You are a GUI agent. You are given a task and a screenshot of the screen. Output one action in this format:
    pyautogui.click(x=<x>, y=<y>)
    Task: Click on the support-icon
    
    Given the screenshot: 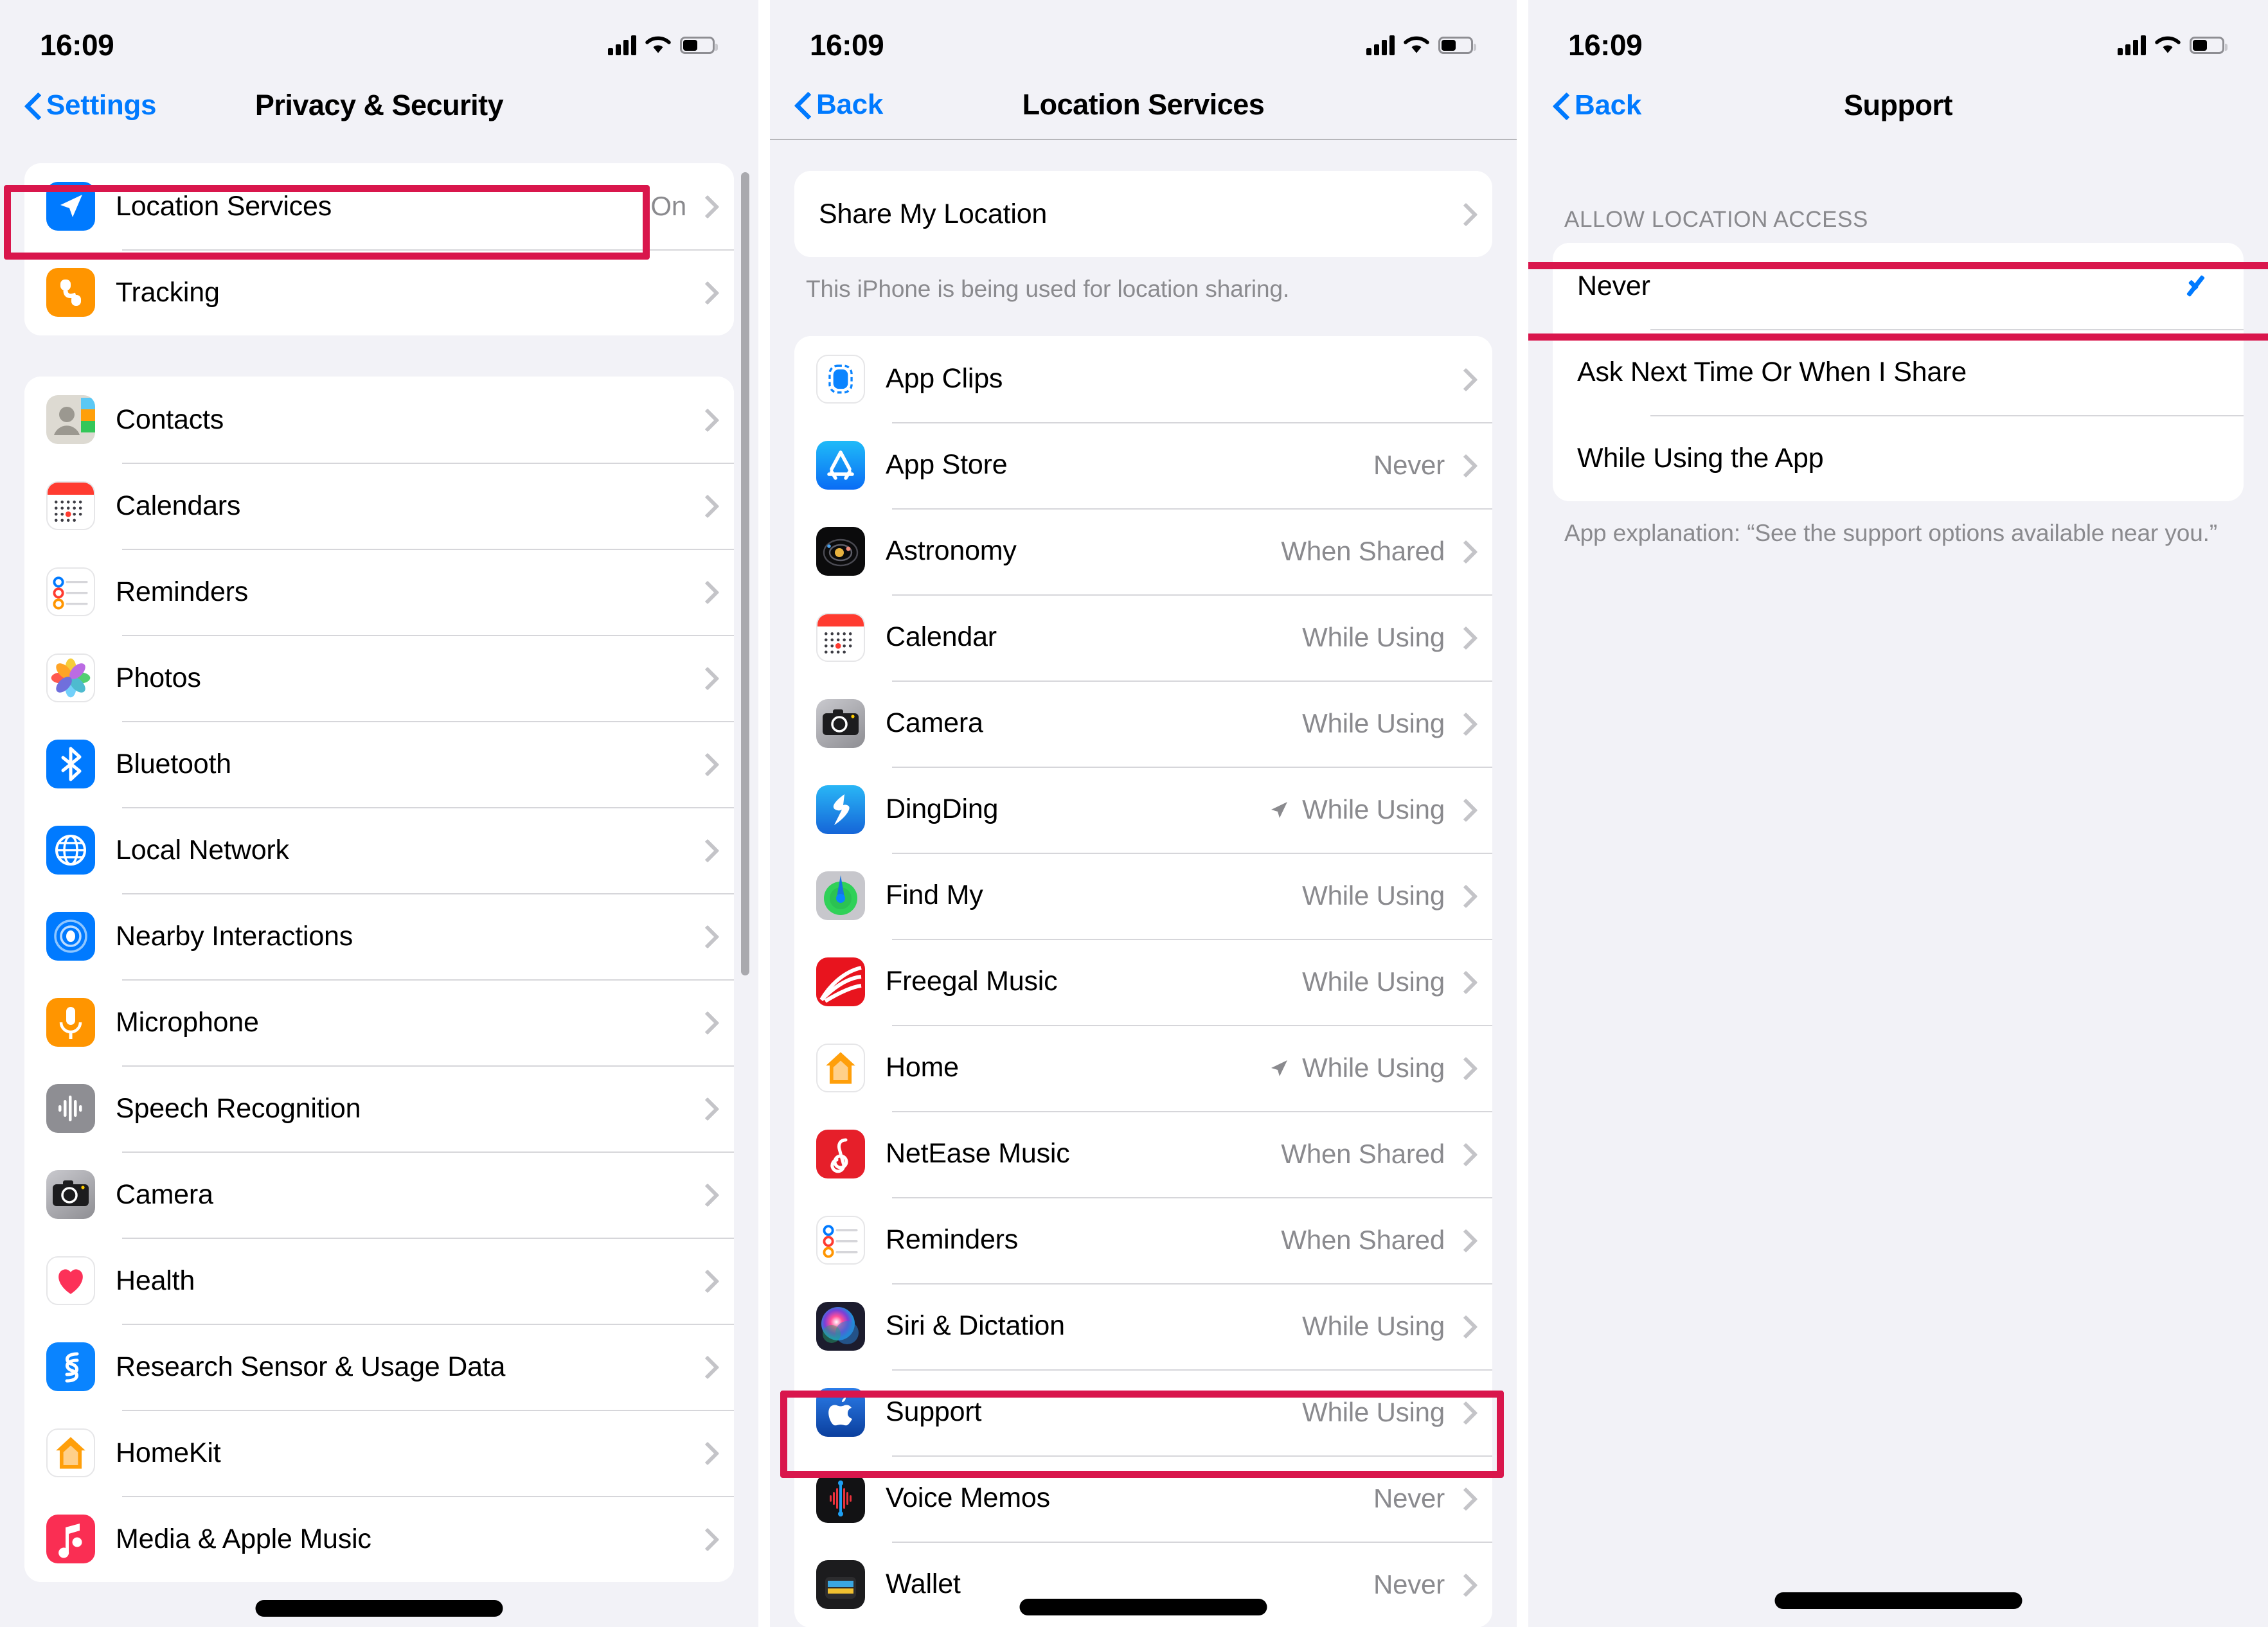 What is the action you would take?
    pyautogui.click(x=840, y=1412)
    